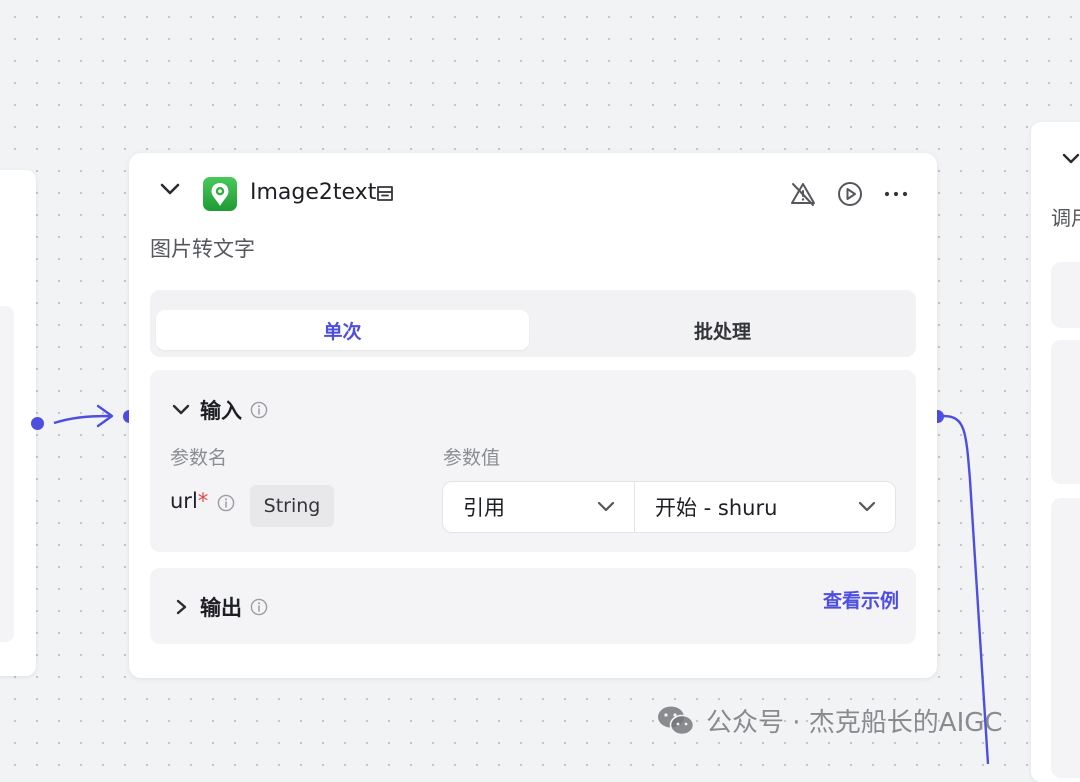 The image size is (1080, 782). Describe the element at coordinates (854, 723) in the screenshot. I see `watermark-text: 公众号 · 杰克船长的AIGC` at that location.